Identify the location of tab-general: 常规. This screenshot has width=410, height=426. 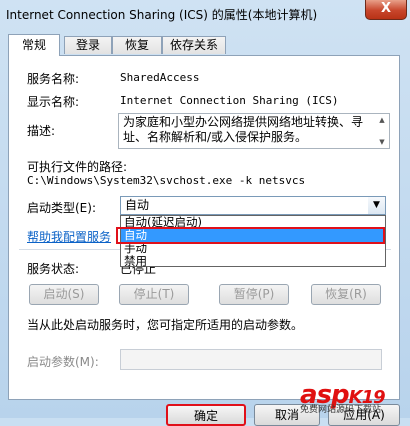
(34, 45).